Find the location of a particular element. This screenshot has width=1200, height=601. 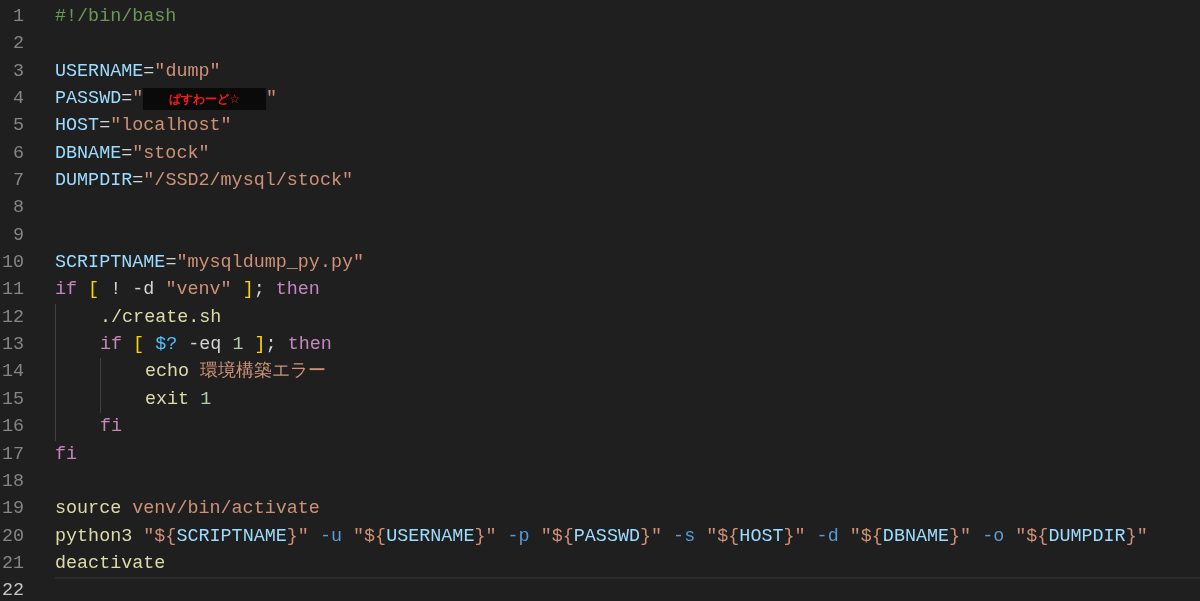

line-number: 11 is located at coordinates (12, 290).